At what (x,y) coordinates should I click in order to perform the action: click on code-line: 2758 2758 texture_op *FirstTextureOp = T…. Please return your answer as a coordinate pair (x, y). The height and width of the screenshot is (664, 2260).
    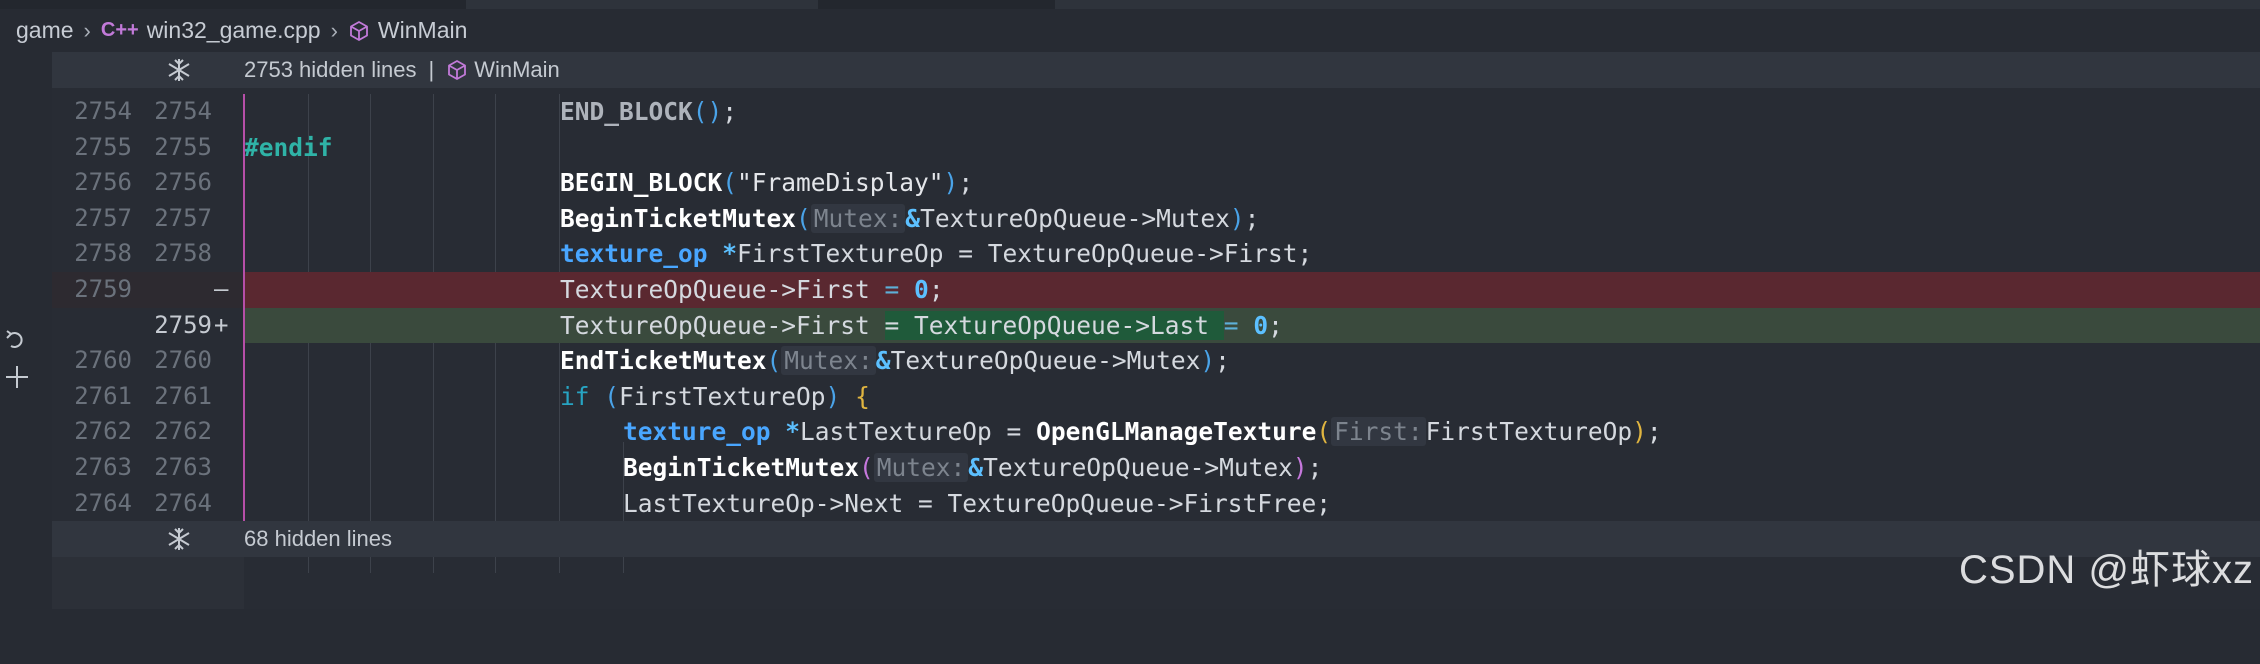
    Looking at the image, I should click on (1156, 254).